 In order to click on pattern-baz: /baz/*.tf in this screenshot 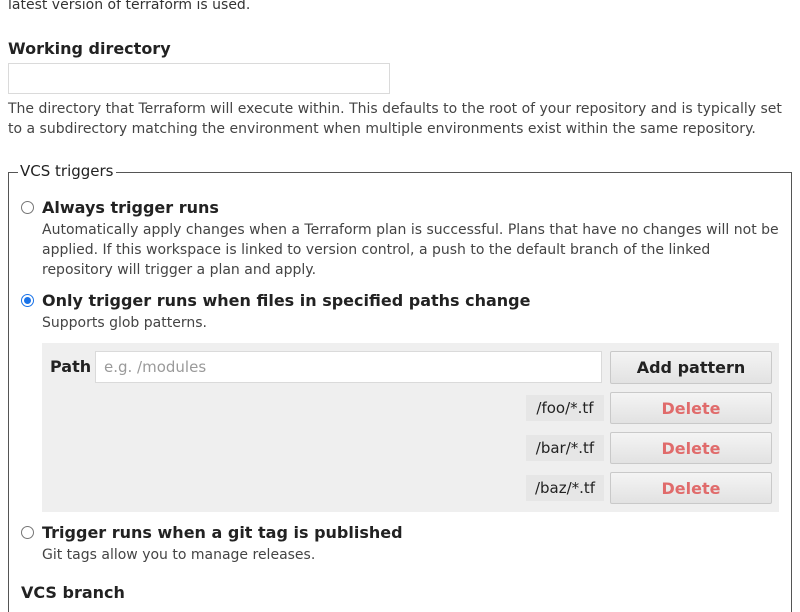, I will do `click(565, 488)`.